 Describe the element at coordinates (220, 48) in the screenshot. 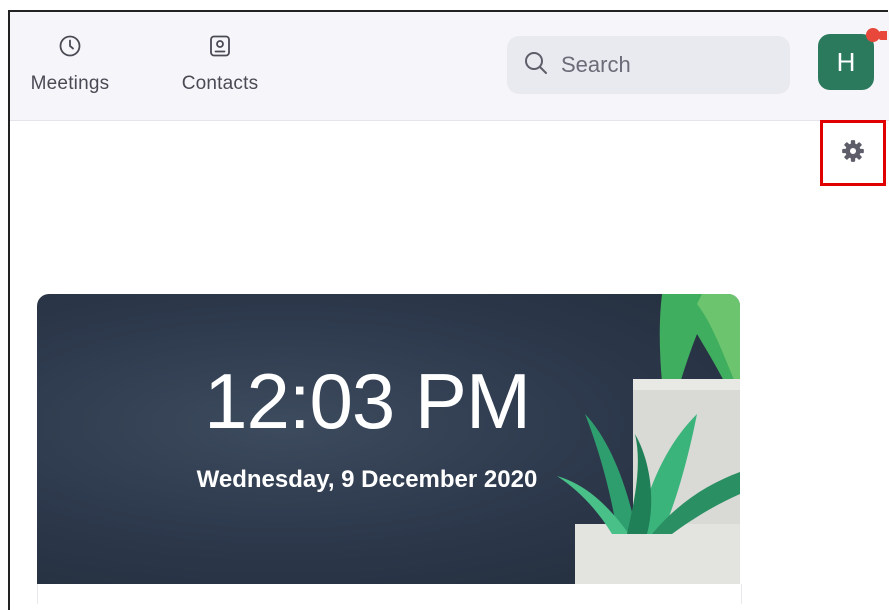

I see `contact-card-icon` at that location.